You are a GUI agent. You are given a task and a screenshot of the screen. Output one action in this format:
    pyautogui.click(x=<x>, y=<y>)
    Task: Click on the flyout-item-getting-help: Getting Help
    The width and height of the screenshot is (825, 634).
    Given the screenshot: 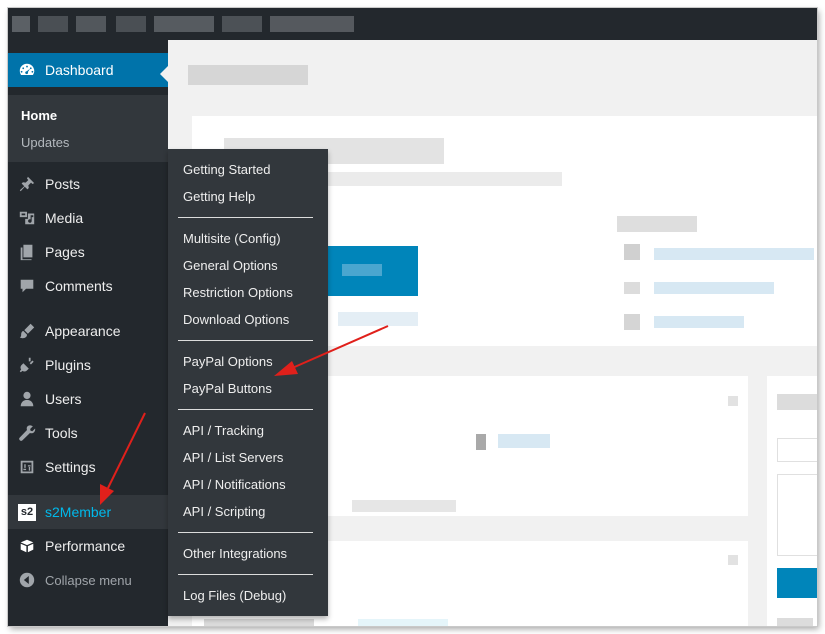 What is the action you would take?
    pyautogui.click(x=219, y=196)
    